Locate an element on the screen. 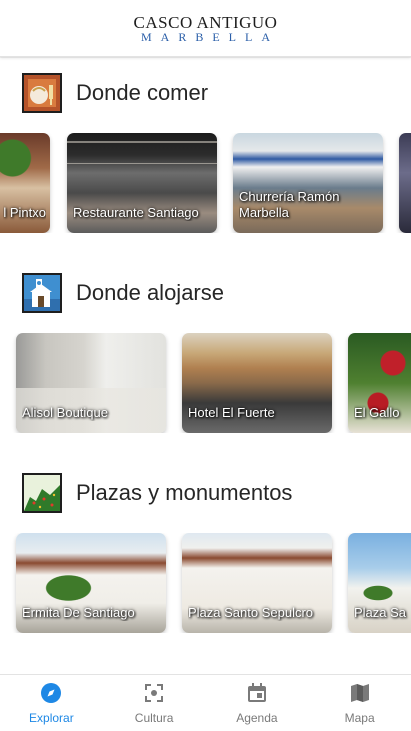 This screenshot has height=731, width=411. place-card: Hotel El Fuerte is located at coordinates (257, 383).